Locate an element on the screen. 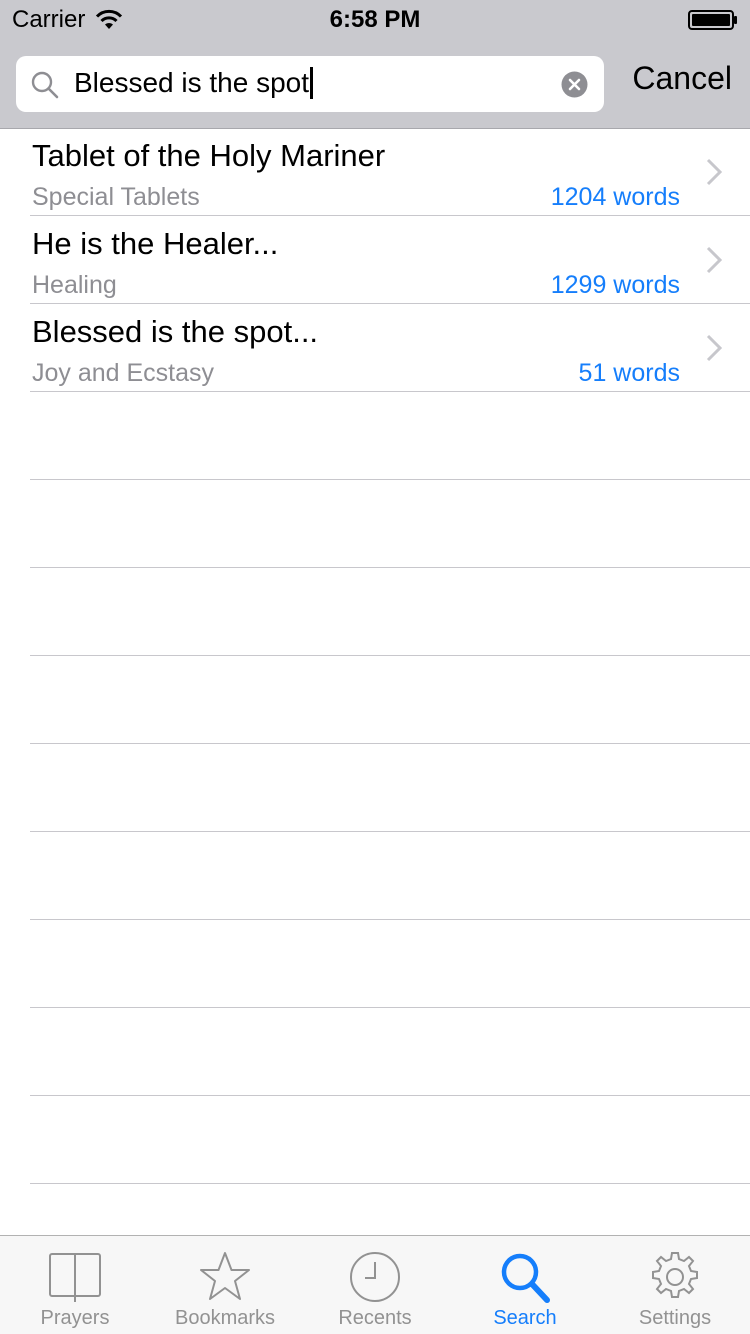 The image size is (750, 1334). search-field: Blessed is the spot is located at coordinates (310, 84).